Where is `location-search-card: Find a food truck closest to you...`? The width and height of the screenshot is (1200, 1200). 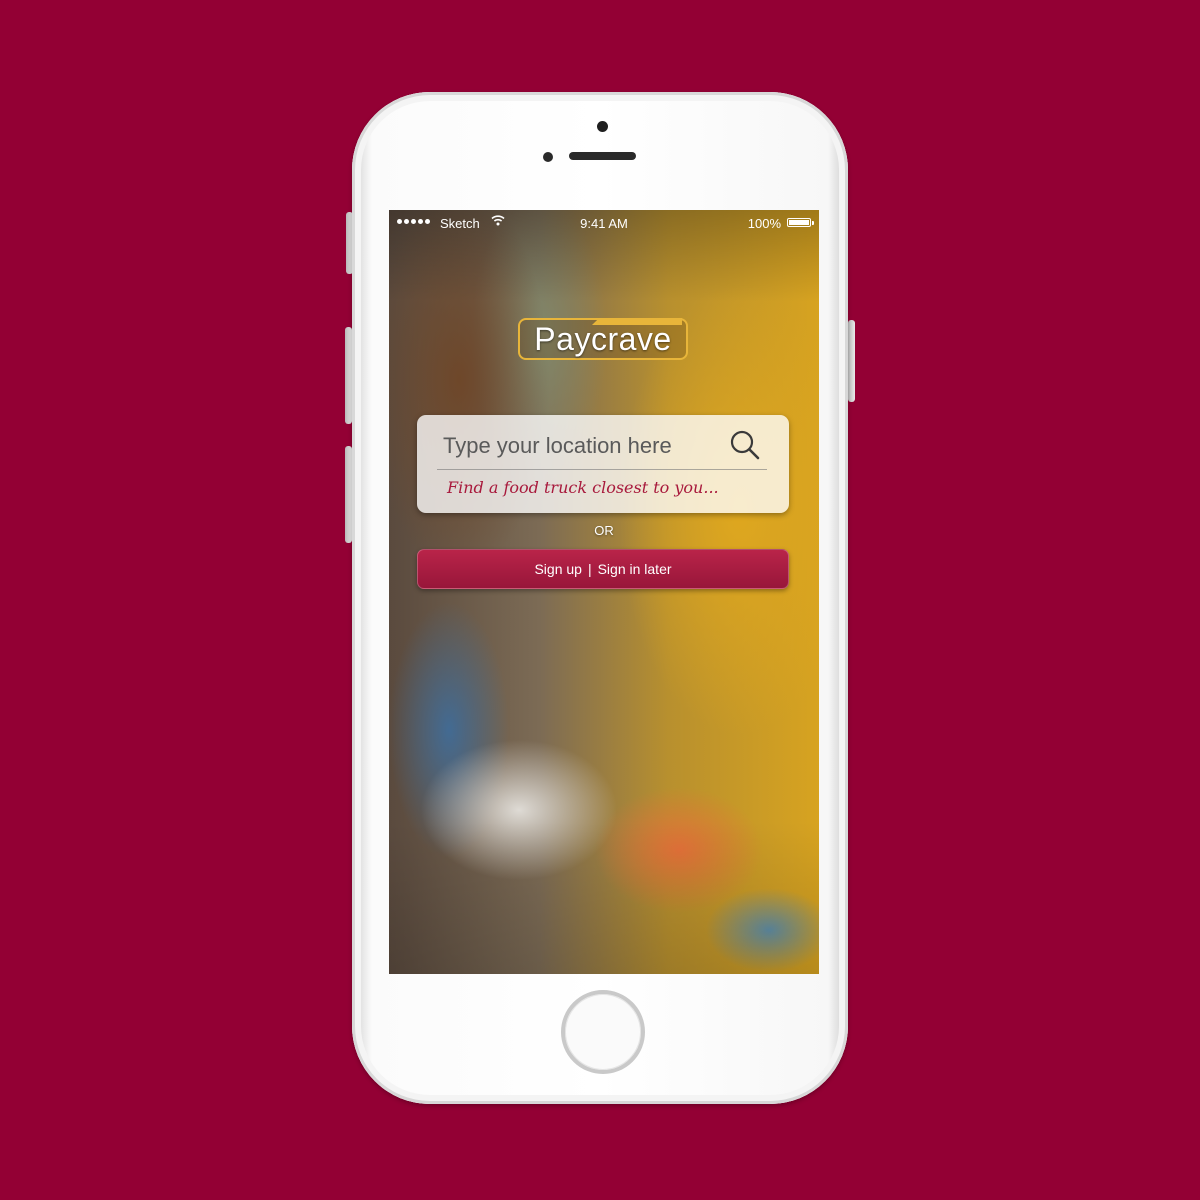 location-search-card: Find a food truck closest to you... is located at coordinates (603, 464).